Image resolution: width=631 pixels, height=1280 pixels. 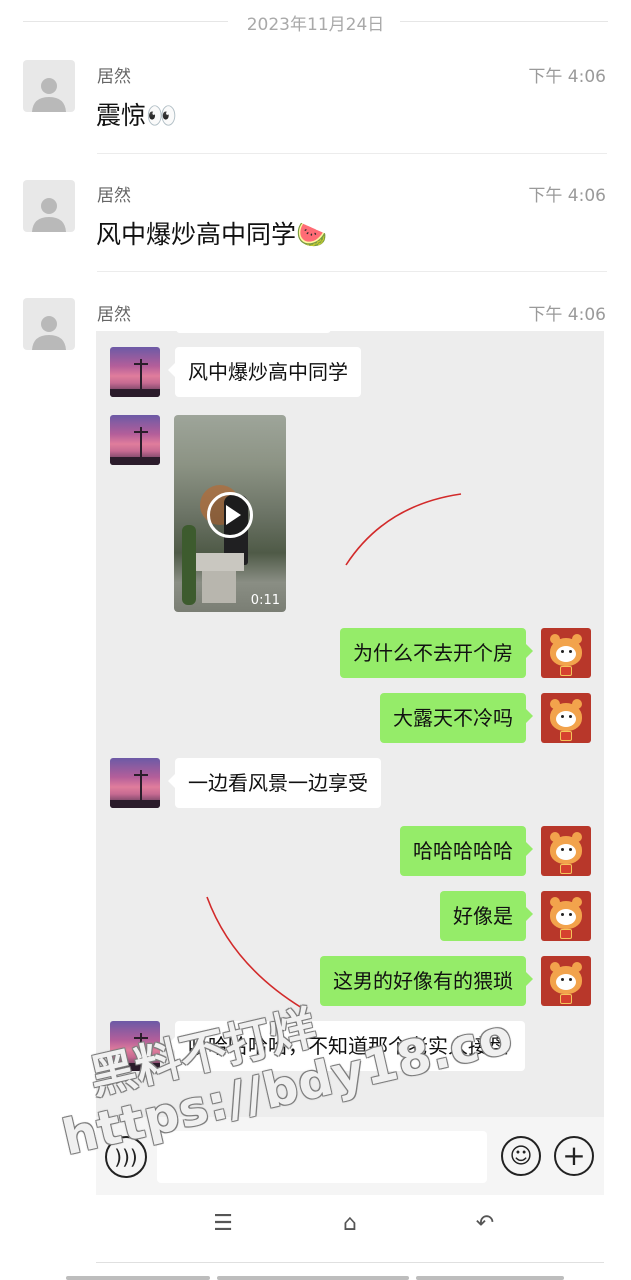 What do you see at coordinates (485, 1223) in the screenshot?
I see `back-icon: ↶` at bounding box center [485, 1223].